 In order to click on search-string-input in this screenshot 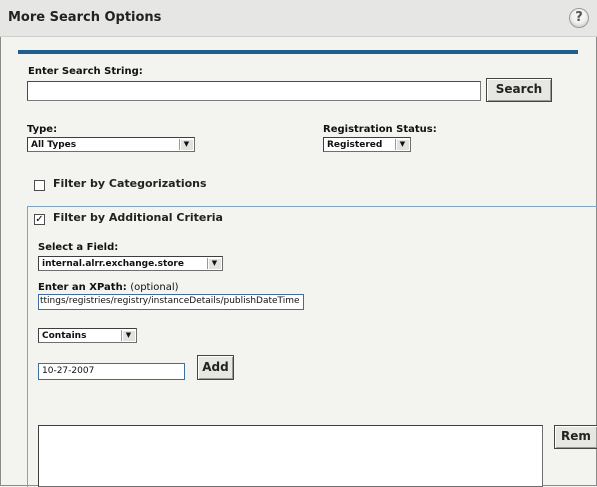, I will do `click(254, 91)`.